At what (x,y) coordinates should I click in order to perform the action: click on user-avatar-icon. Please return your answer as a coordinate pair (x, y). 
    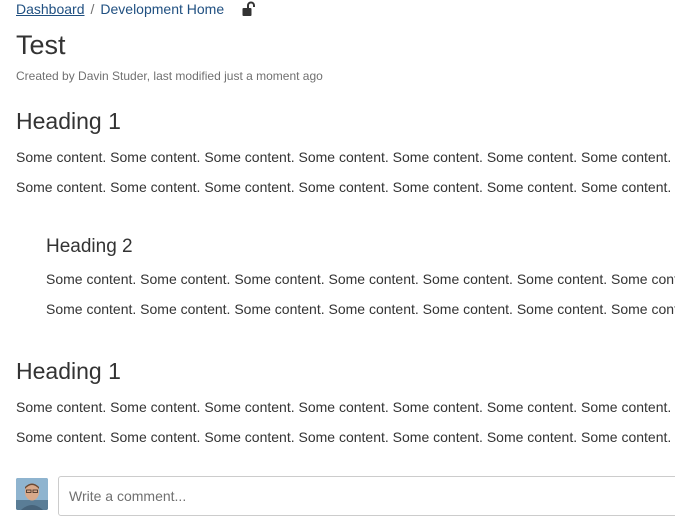
    Looking at the image, I should click on (32, 494).